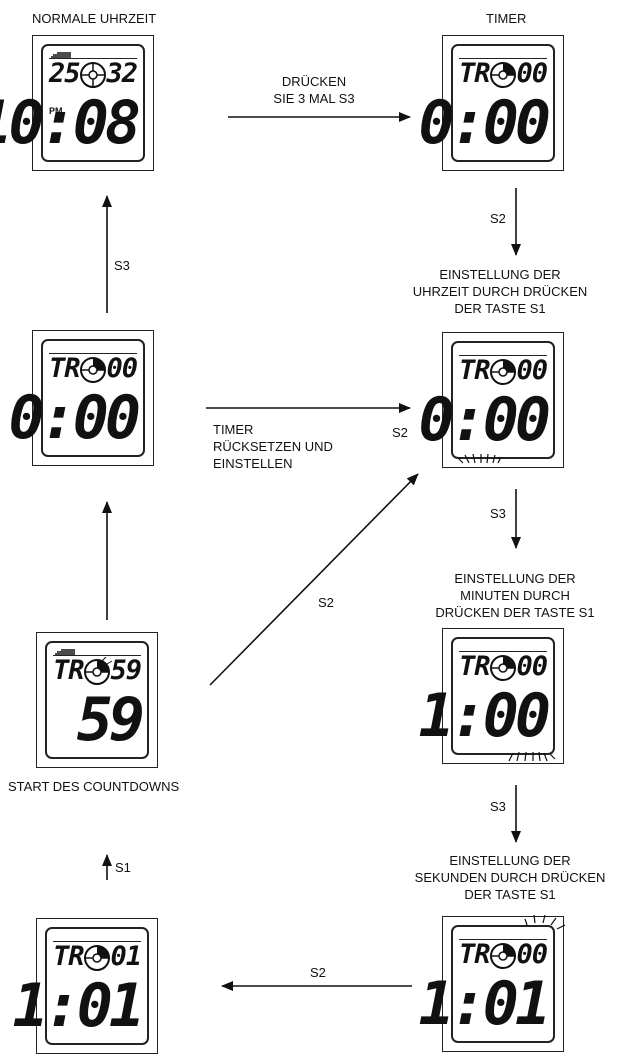  I want to click on lcd-set-minutes: TR 00 1:00, so click(491, 696).